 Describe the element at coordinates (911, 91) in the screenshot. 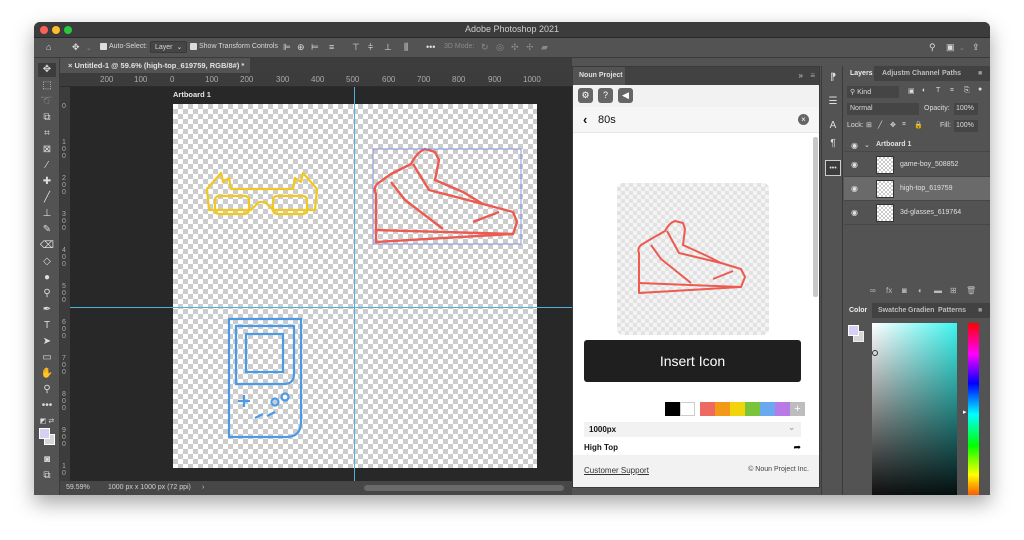

I see `filter-pixel-icon: ▣` at that location.